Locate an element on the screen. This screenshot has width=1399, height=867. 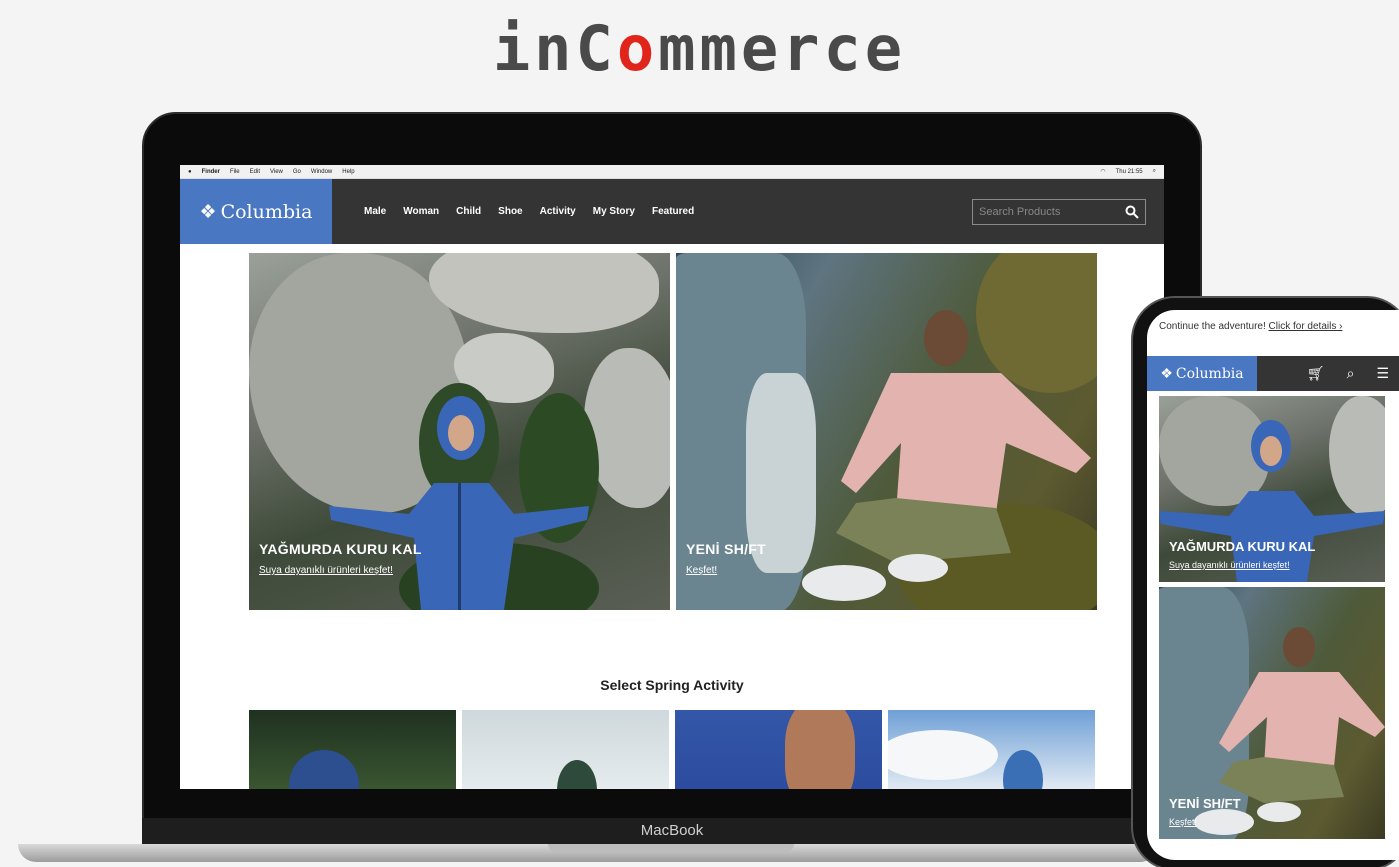
mobile-header: ❖ Columbia 🛒︎ ⌕ ☰ is located at coordinates (1273, 373).